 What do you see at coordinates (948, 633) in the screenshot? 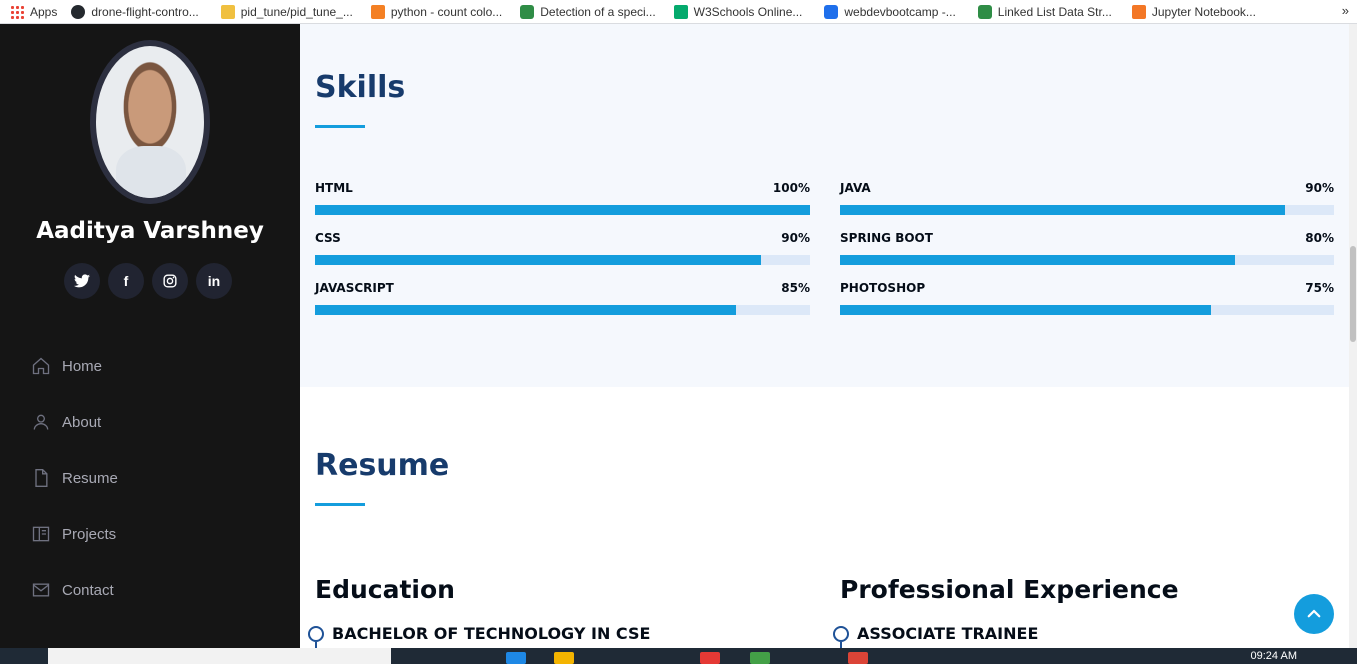
I see `resume-item-title: ASSOCIATE TRAINEE` at bounding box center [948, 633].